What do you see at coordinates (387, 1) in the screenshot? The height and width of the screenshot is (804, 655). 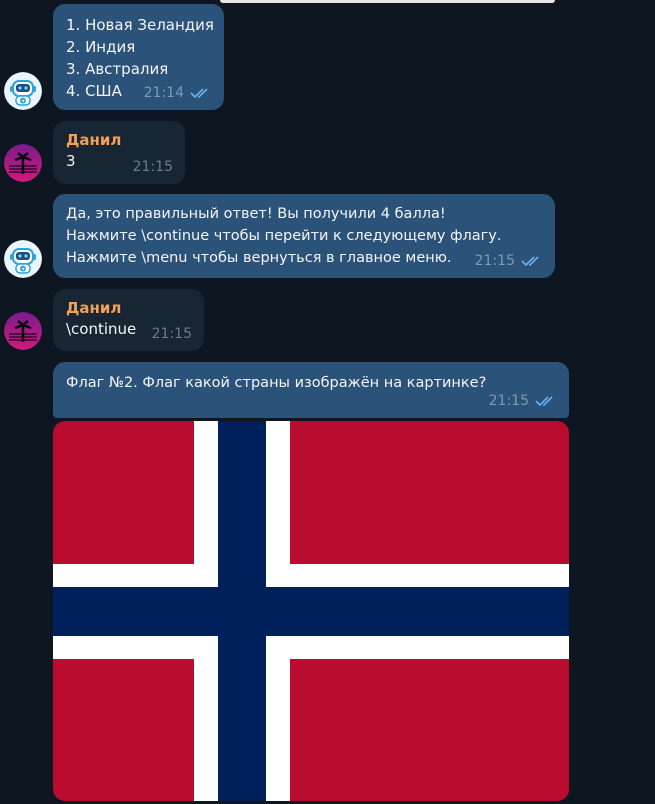 I see `previous-message-edge` at bounding box center [387, 1].